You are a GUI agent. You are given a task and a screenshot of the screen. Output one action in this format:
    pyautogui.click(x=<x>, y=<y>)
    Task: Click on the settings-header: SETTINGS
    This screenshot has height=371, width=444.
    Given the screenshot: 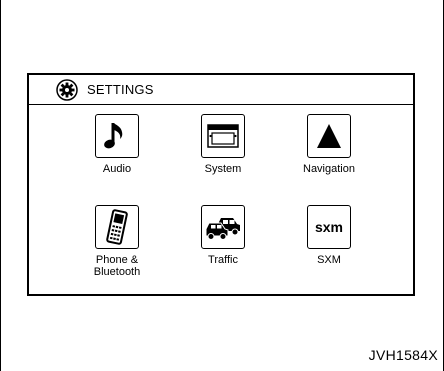 What is the action you would take?
    pyautogui.click(x=221, y=90)
    